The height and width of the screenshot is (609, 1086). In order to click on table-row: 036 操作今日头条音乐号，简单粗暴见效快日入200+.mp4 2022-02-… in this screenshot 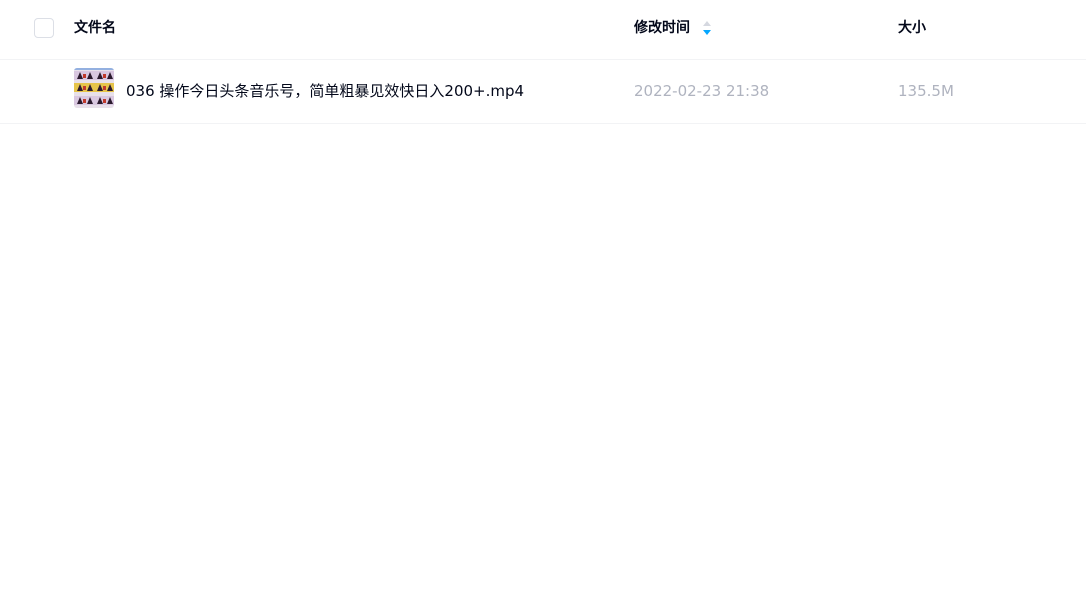, I will do `click(543, 92)`.